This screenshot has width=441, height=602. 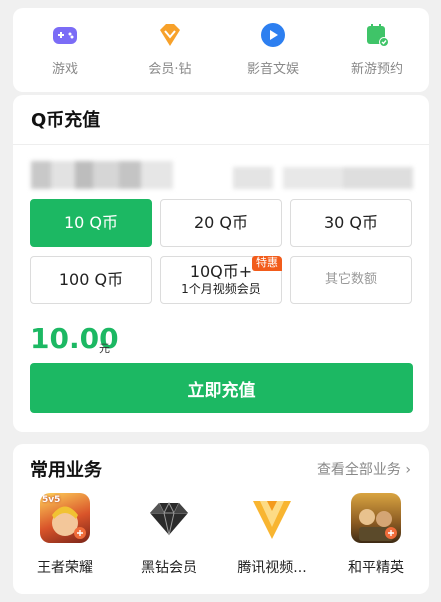 I want to click on option-30-qb: 30 Q币, so click(x=351, y=223).